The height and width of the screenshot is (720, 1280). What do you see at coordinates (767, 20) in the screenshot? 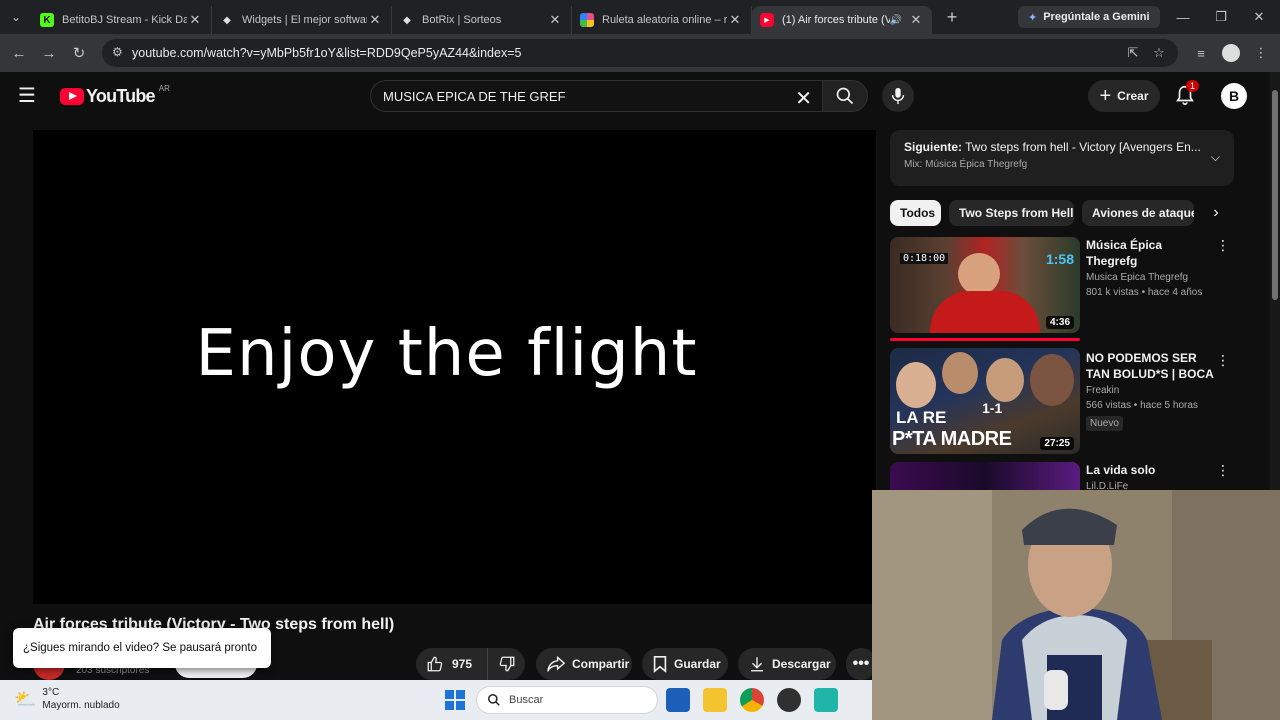
I see `youtube-favicon-icon: ▶` at bounding box center [767, 20].